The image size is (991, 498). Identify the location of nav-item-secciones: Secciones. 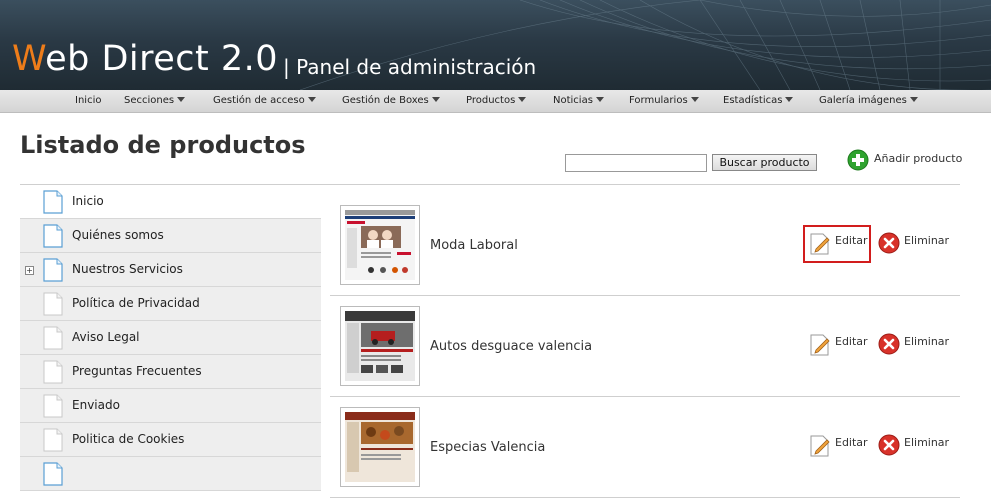
(155, 101).